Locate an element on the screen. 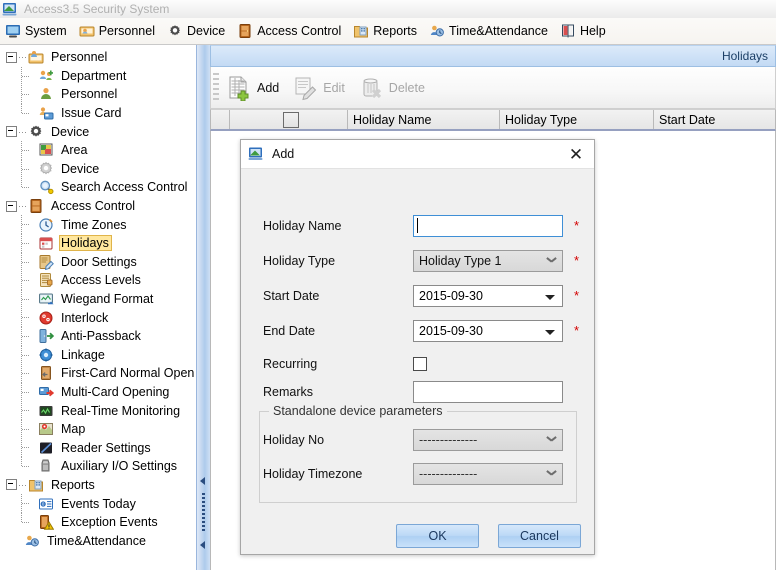 The image size is (776, 570). content-toolbar: Add Edit Delete is located at coordinates (493, 88).